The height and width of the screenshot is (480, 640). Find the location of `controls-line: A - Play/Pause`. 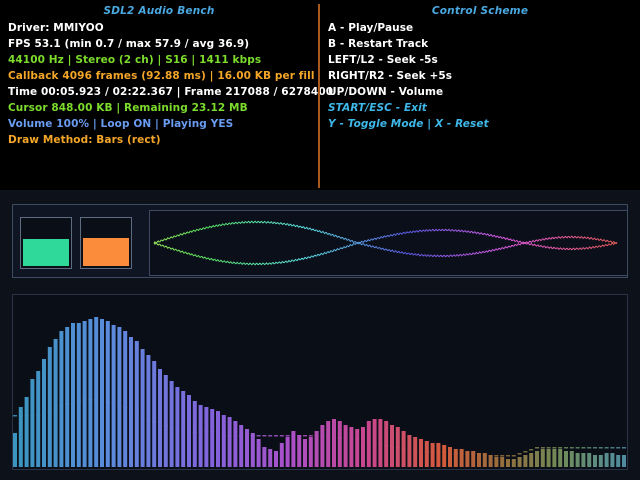

controls-line: A - Play/Pause is located at coordinates (371, 28).